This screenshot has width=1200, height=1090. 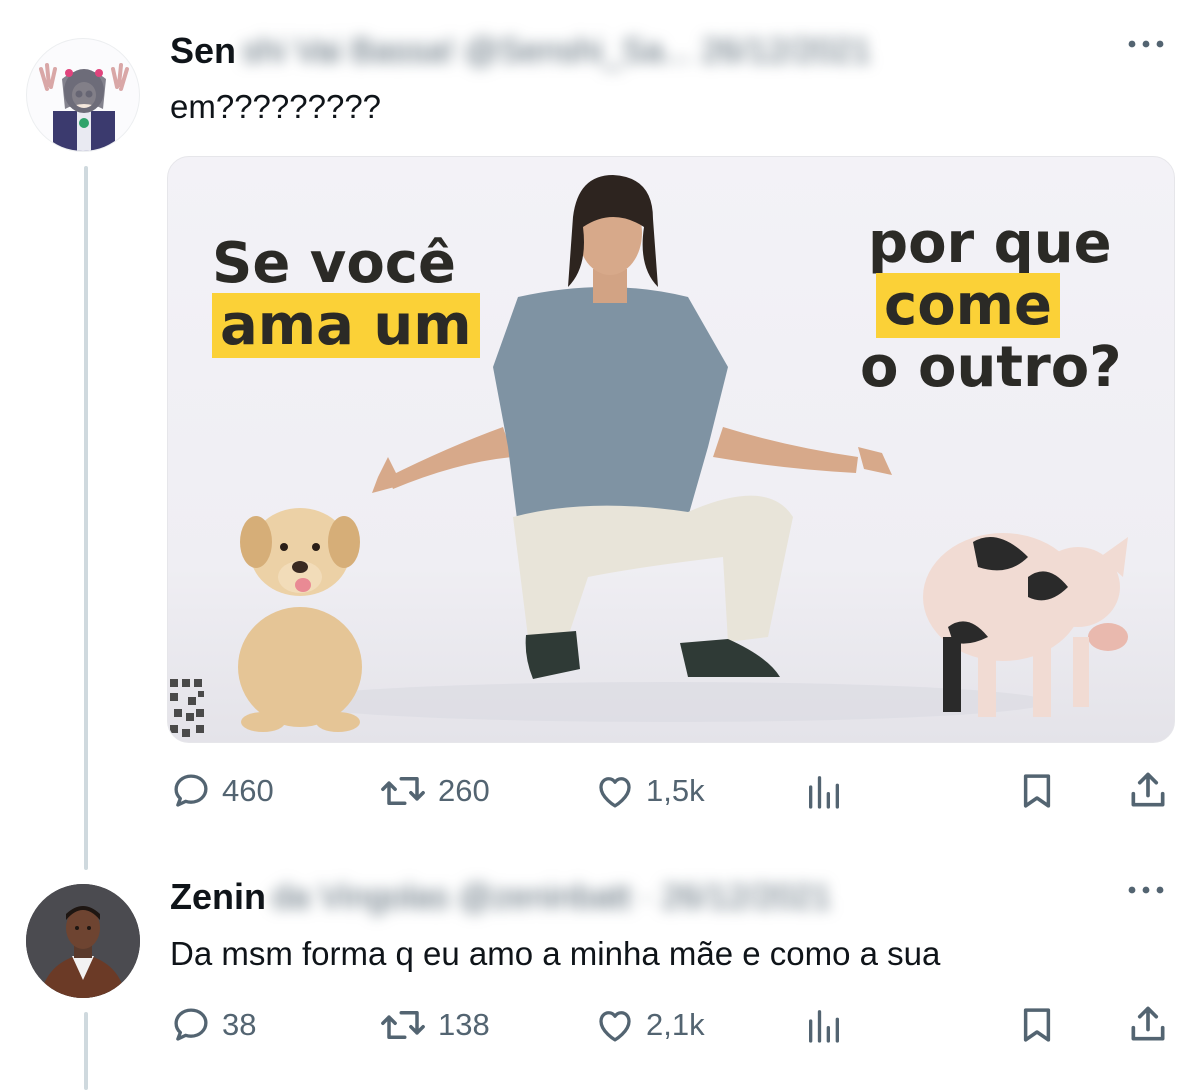 I want to click on thread-line, so click(x=86, y=518).